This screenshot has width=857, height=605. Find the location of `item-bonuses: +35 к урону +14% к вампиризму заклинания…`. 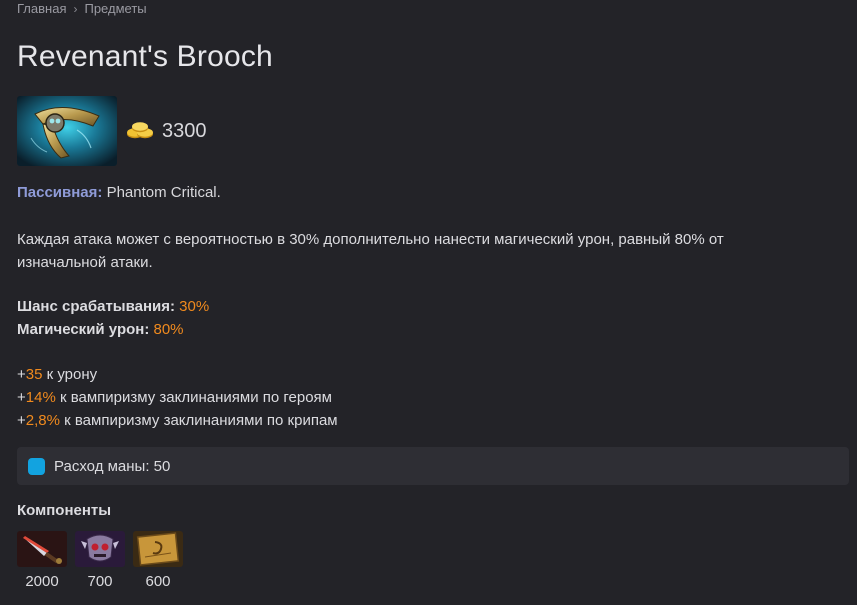

item-bonuses: +35 к урону +14% к вампиризму заклинания… is located at coordinates (177, 397).